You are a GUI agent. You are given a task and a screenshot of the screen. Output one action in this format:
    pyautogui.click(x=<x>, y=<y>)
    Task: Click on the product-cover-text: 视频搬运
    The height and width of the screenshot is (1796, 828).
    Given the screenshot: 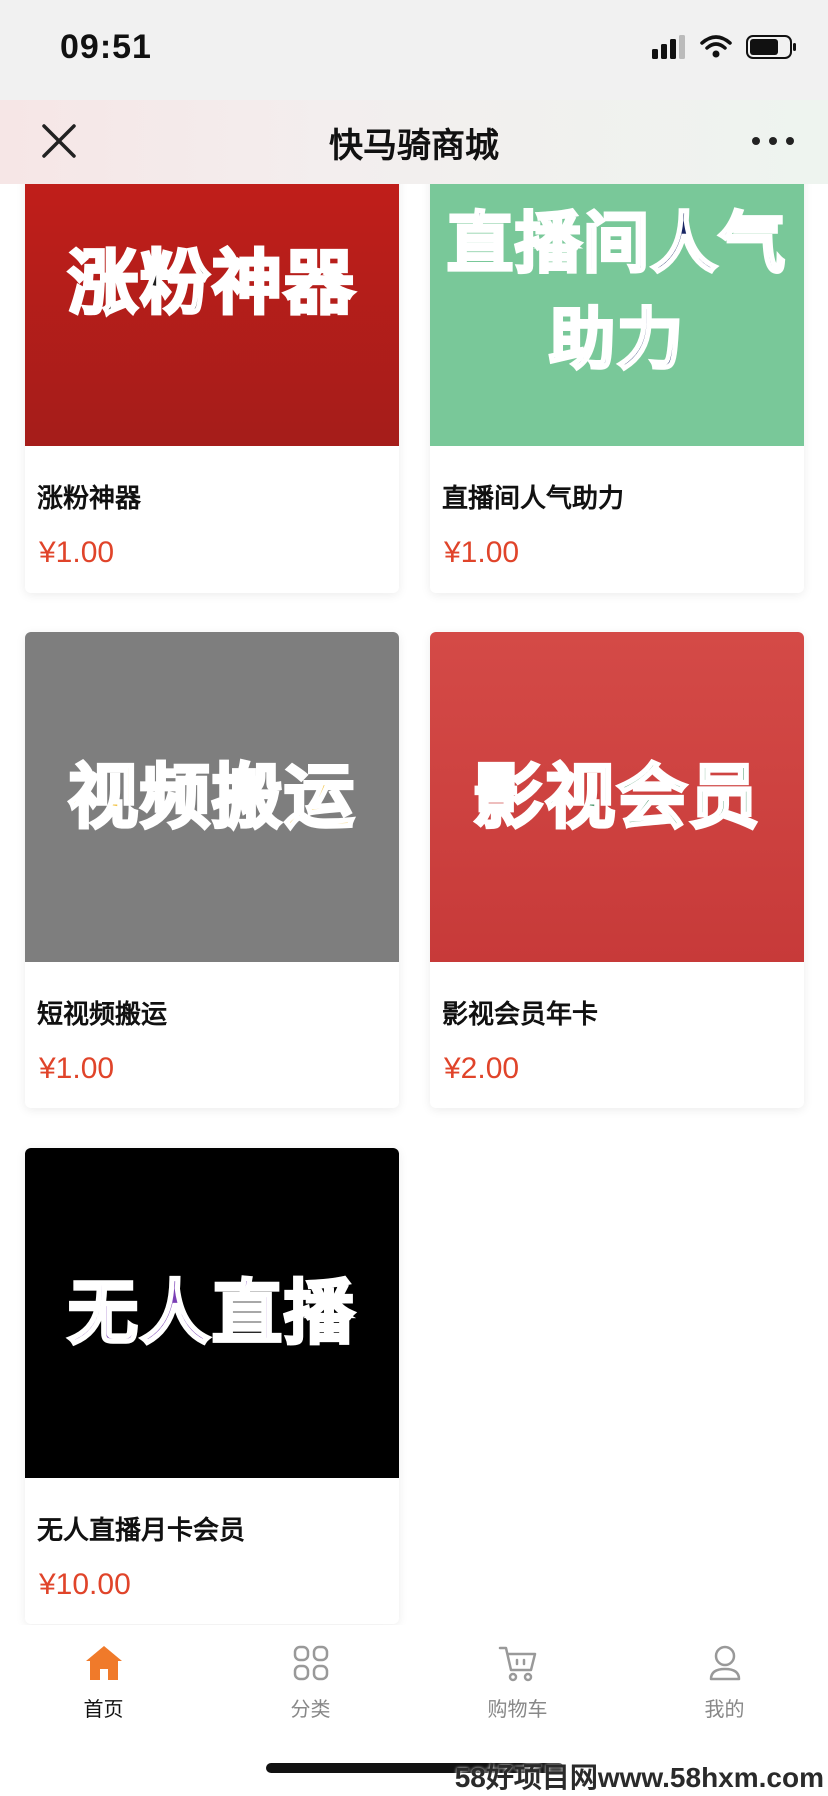 What is the action you would take?
    pyautogui.click(x=211, y=797)
    